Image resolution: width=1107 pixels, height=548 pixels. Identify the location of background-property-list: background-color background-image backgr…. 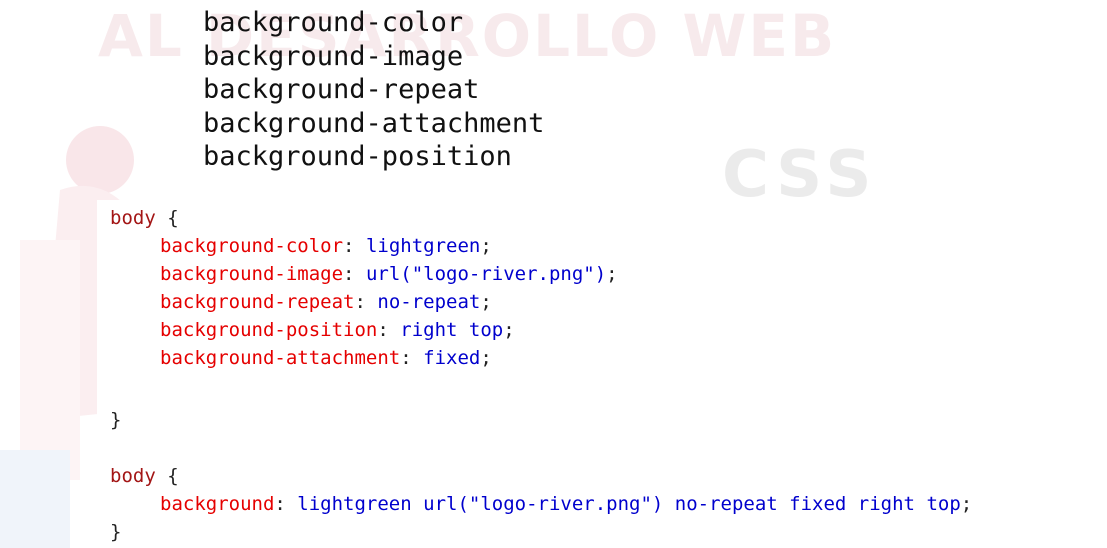
(373, 90).